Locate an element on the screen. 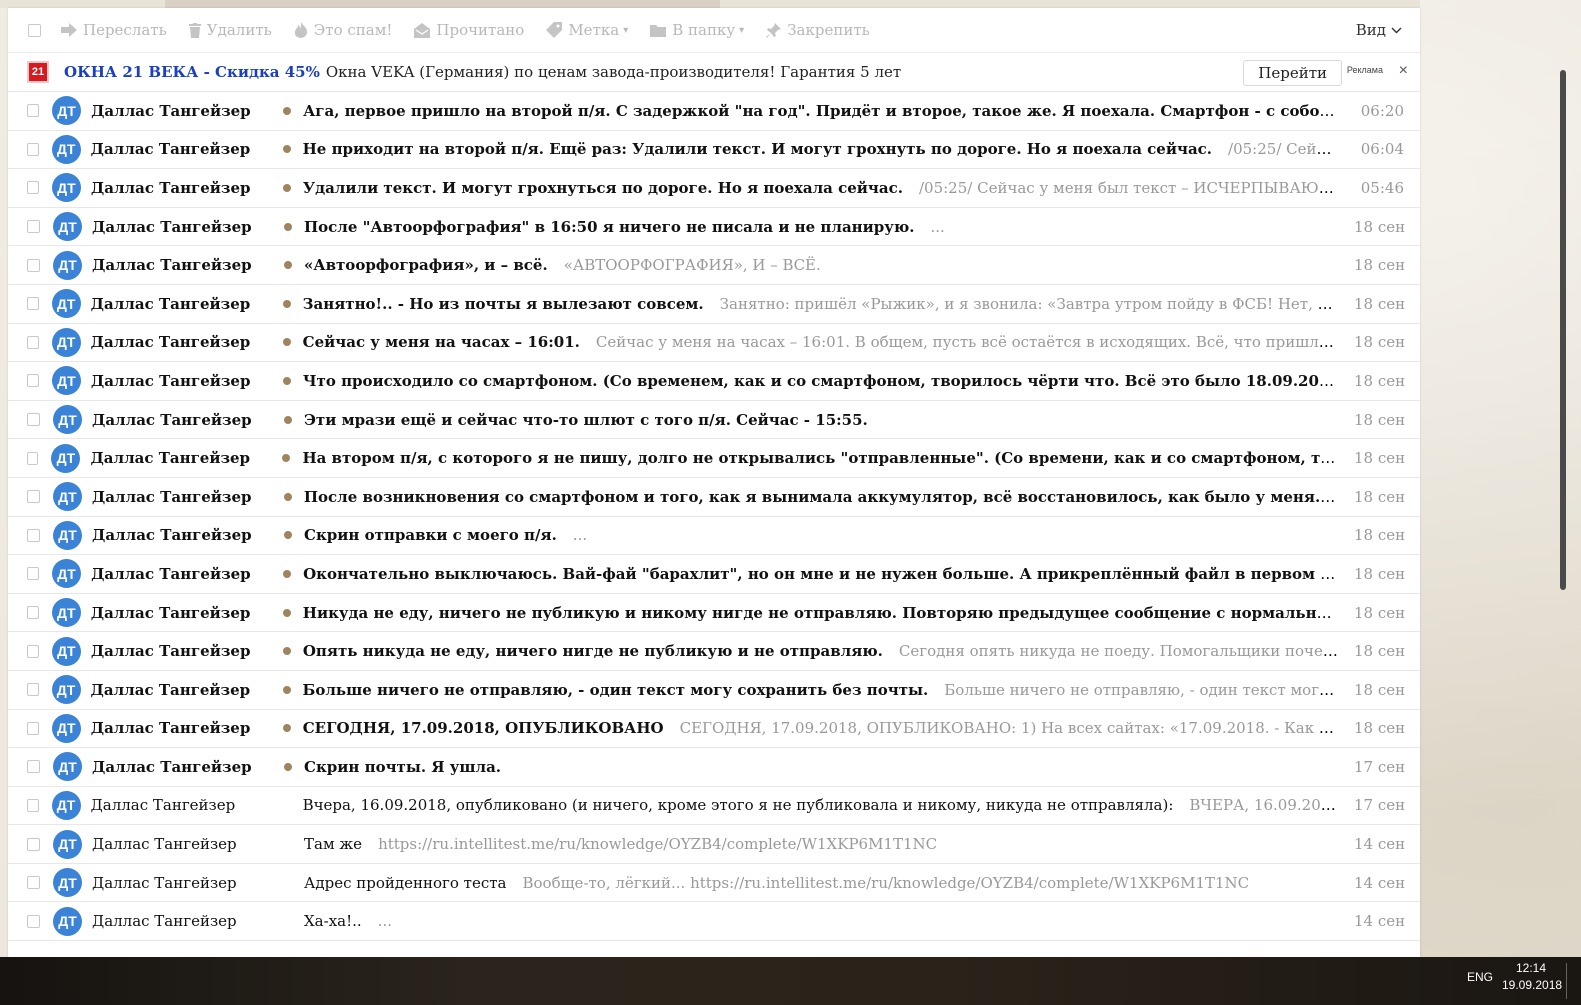 The height and width of the screenshot is (1005, 1581). view-button: Вид is located at coordinates (1379, 30).